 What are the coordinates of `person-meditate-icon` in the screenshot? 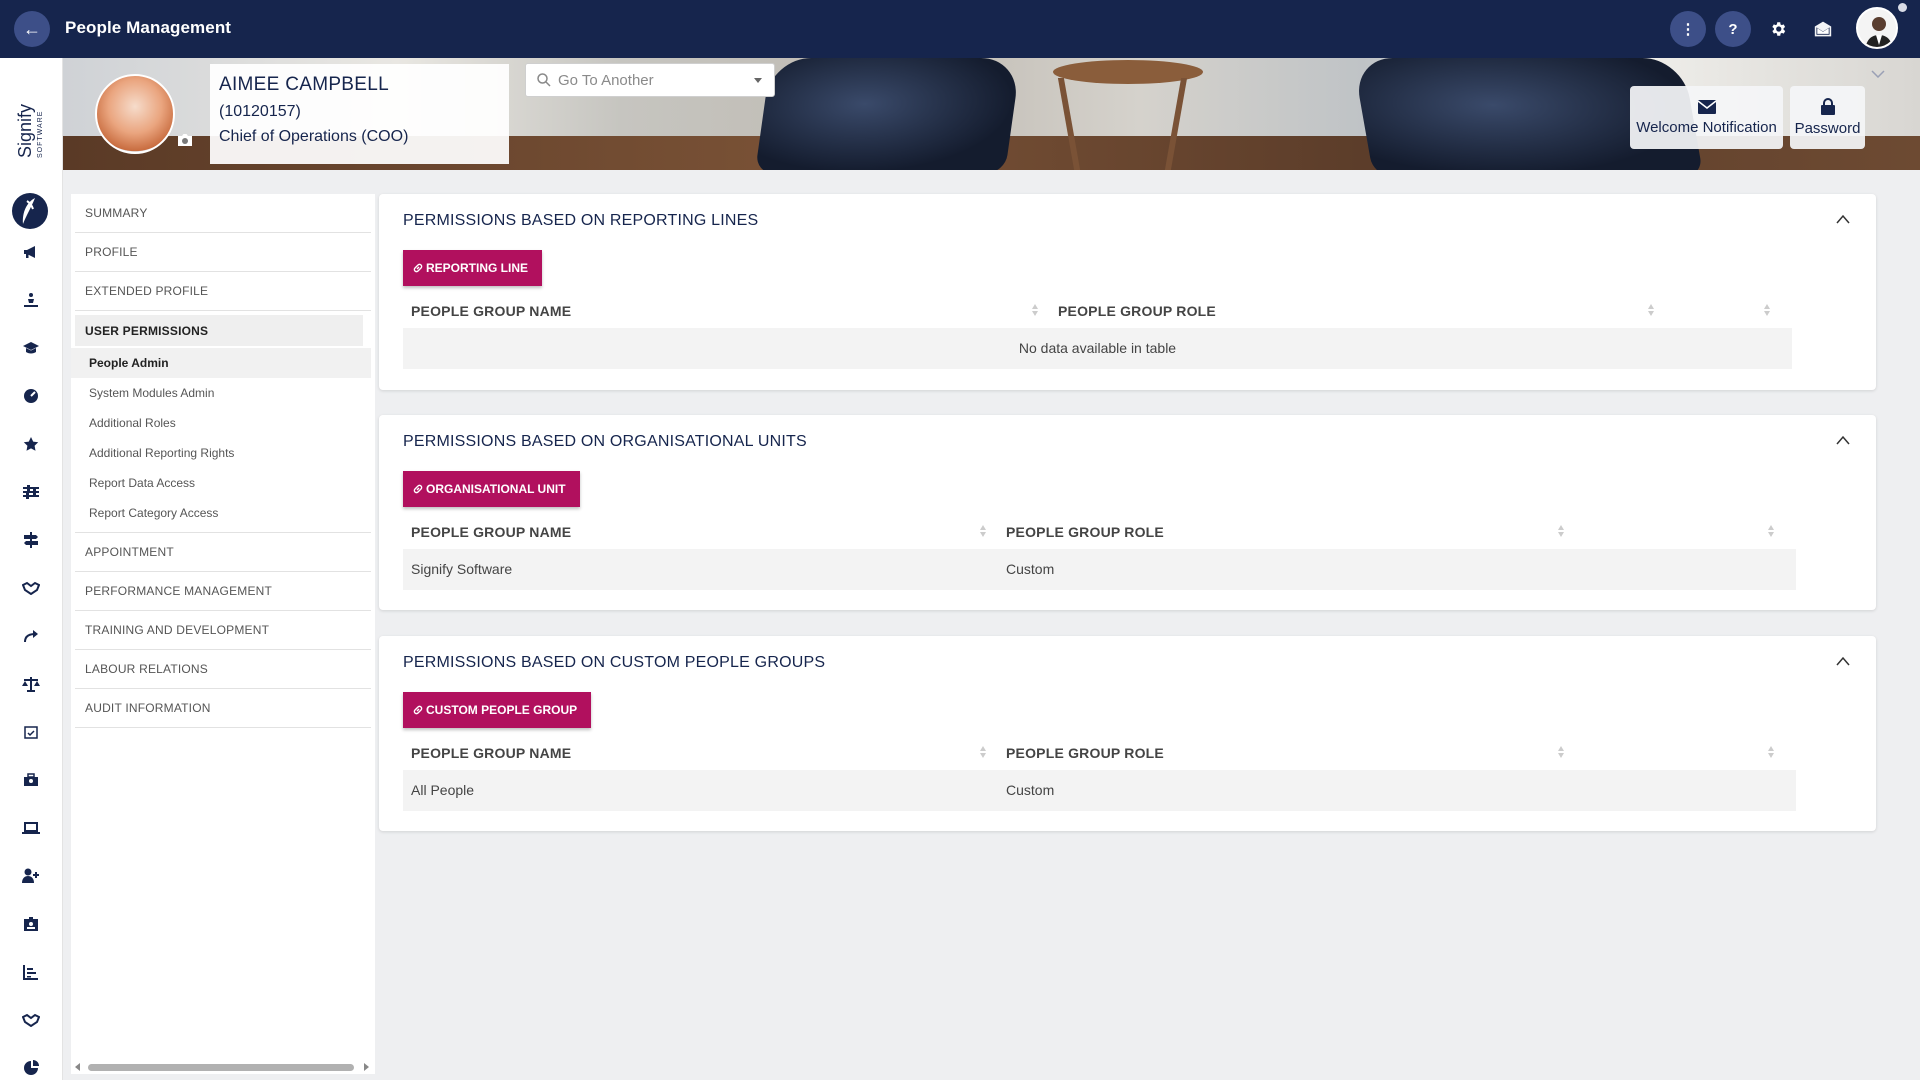 It's located at (31, 300).